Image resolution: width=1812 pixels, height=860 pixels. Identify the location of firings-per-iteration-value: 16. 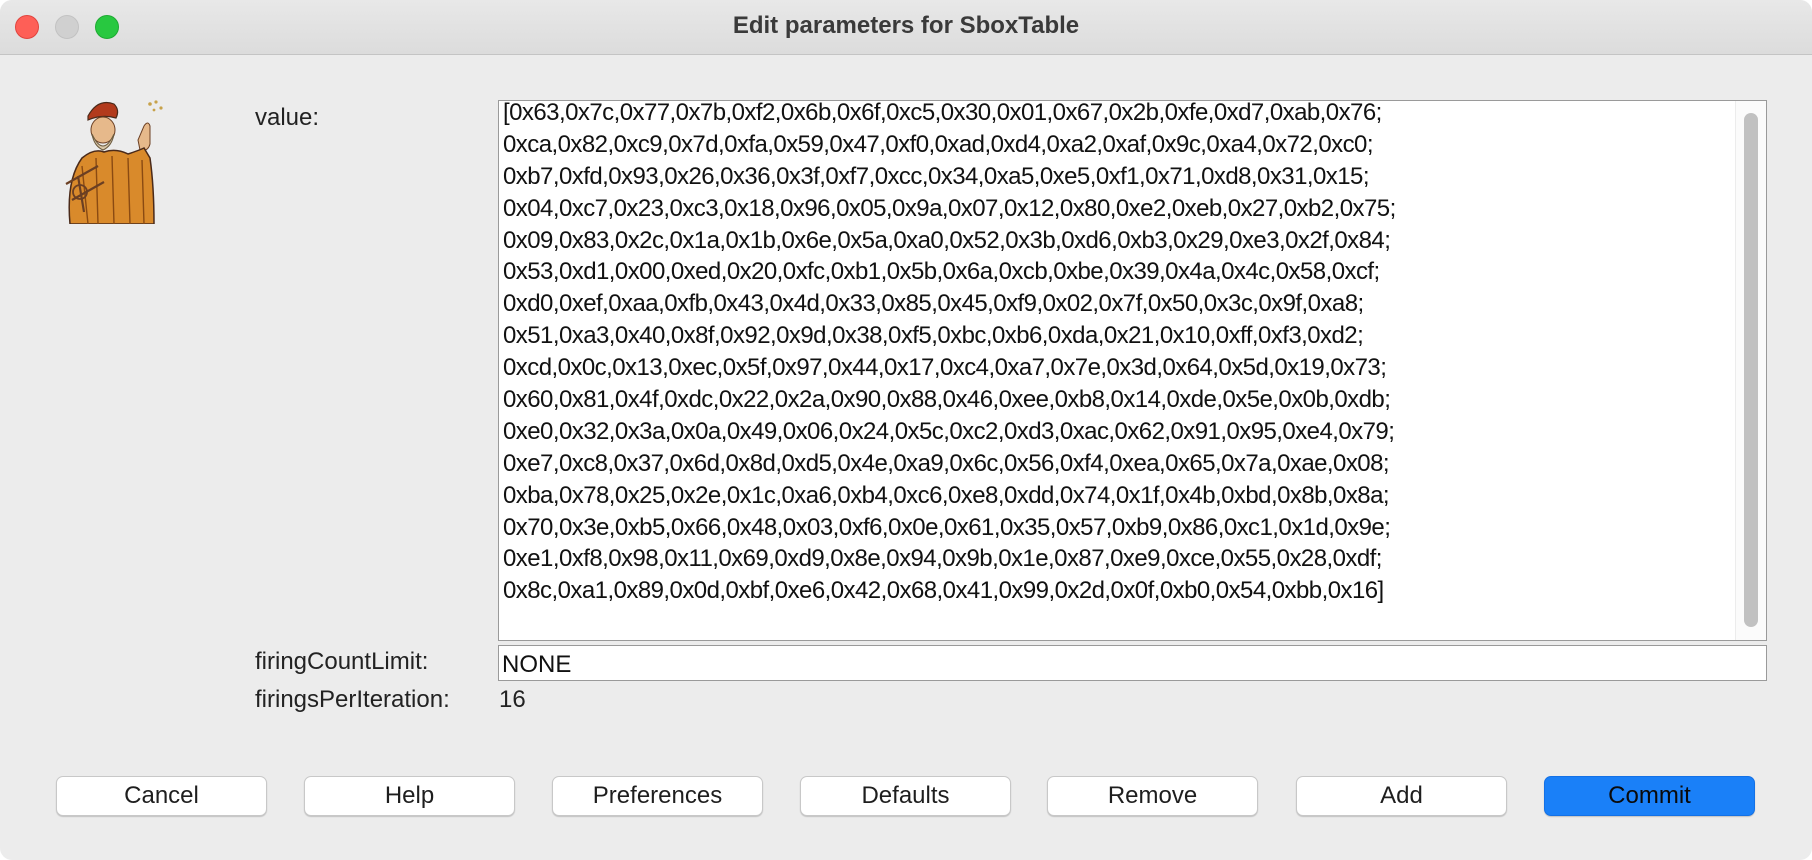
(512, 699).